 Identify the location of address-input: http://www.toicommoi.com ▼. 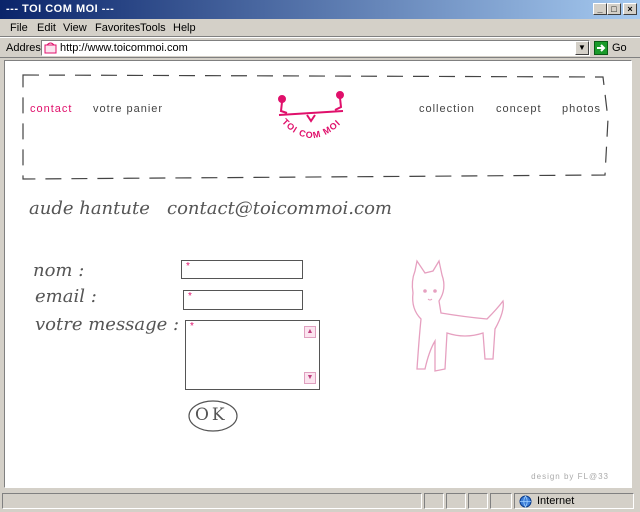
(315, 48).